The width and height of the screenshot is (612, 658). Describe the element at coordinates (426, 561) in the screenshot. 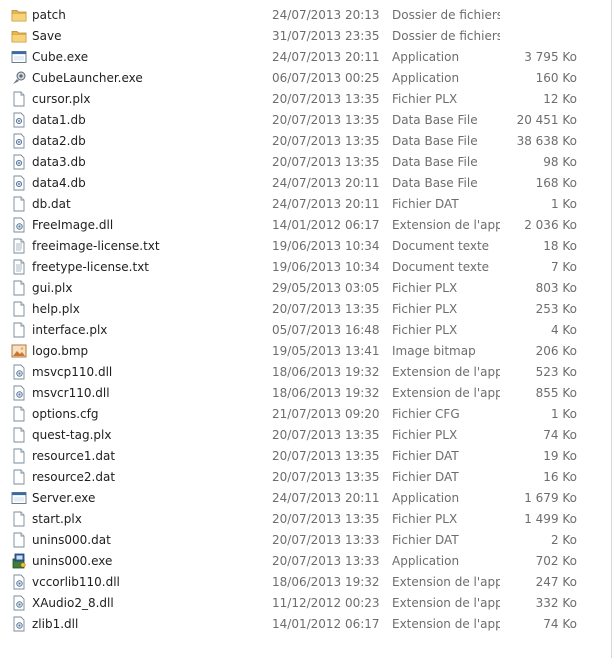

I see `file-type: Application` at that location.